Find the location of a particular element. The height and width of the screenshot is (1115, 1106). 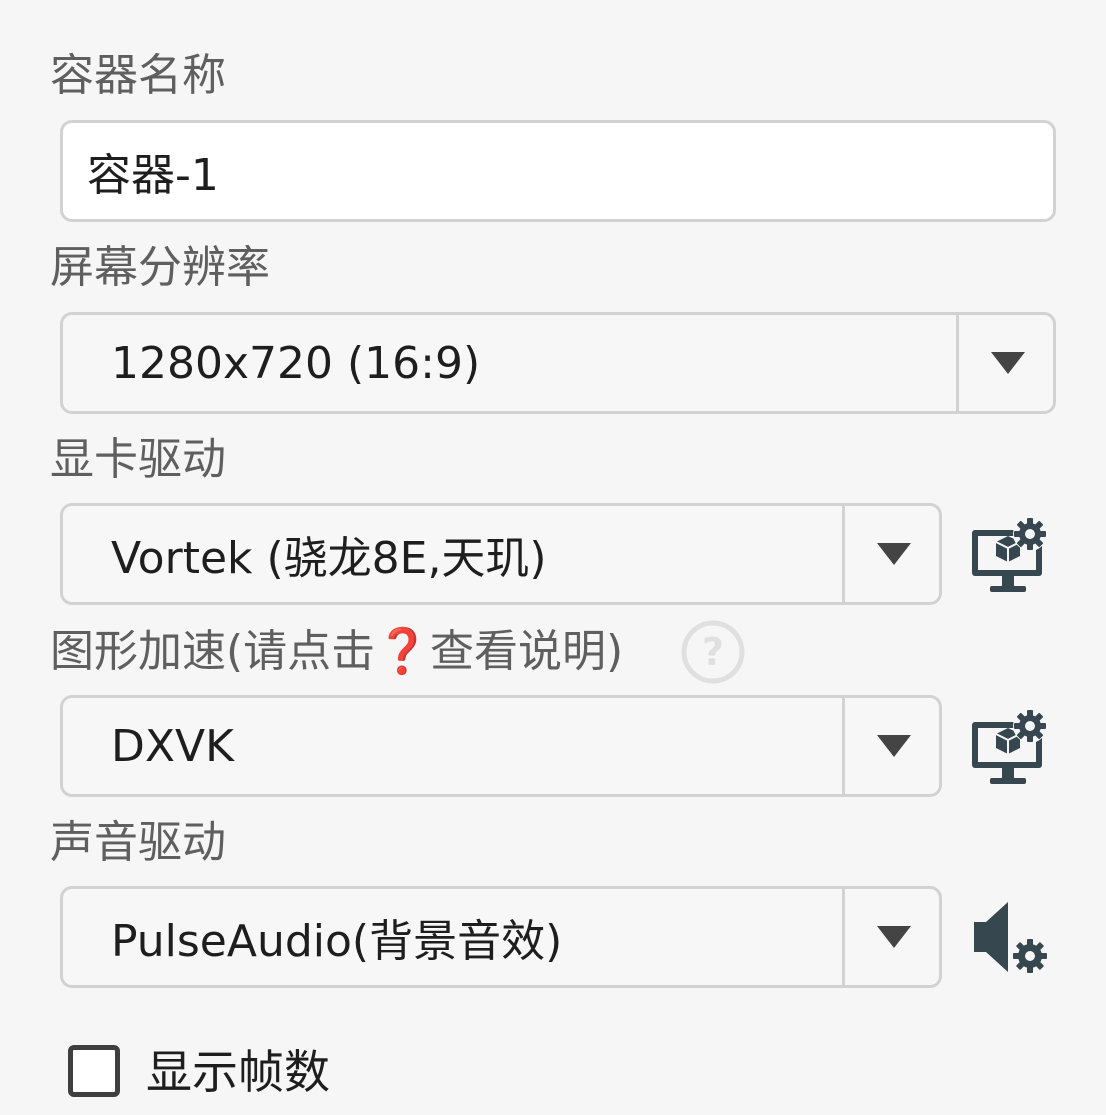

graphics-driver-settings-icon is located at coordinates (1010, 554).